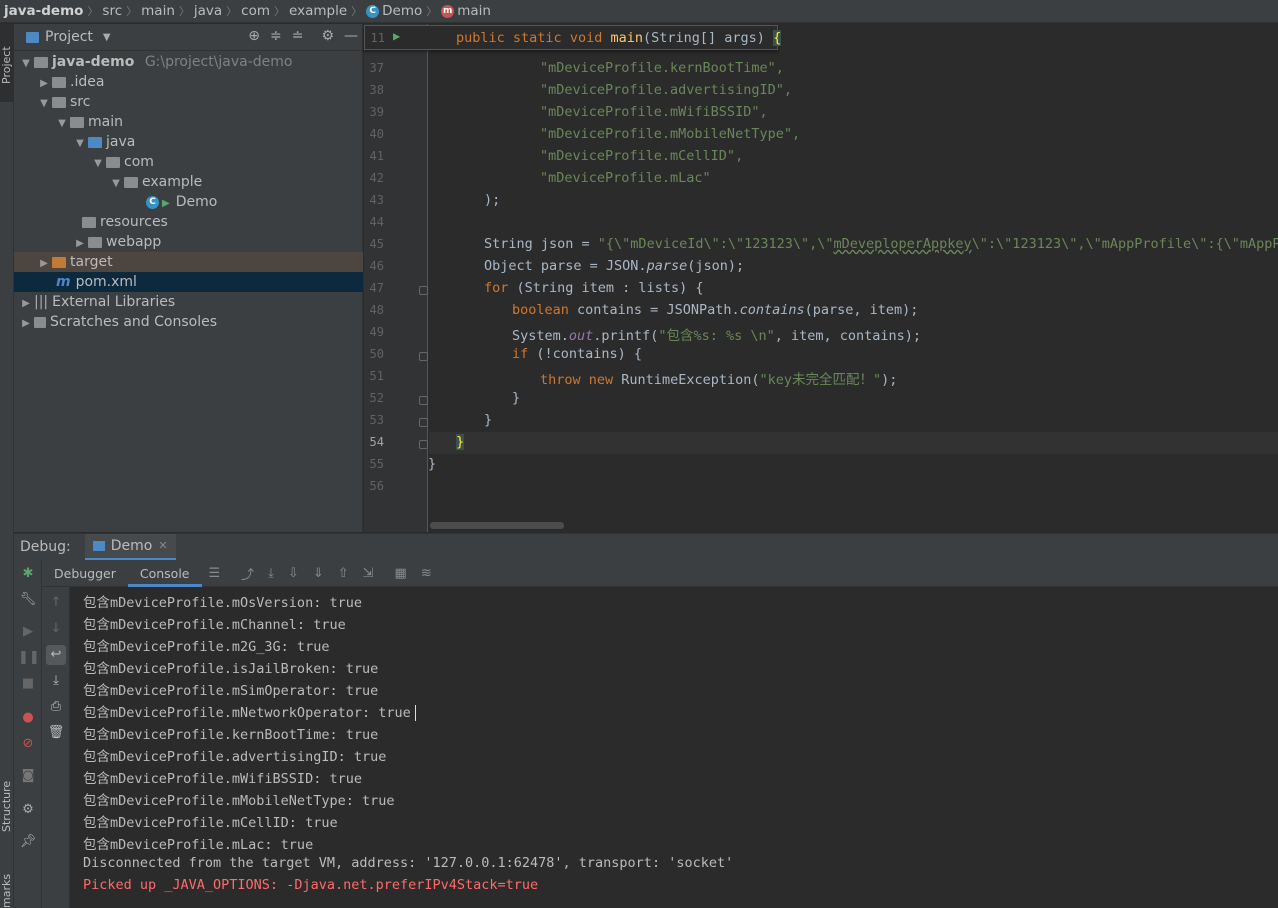 The image size is (1278, 908). Describe the element at coordinates (376, 112) in the screenshot. I see `line-number: 39` at that location.